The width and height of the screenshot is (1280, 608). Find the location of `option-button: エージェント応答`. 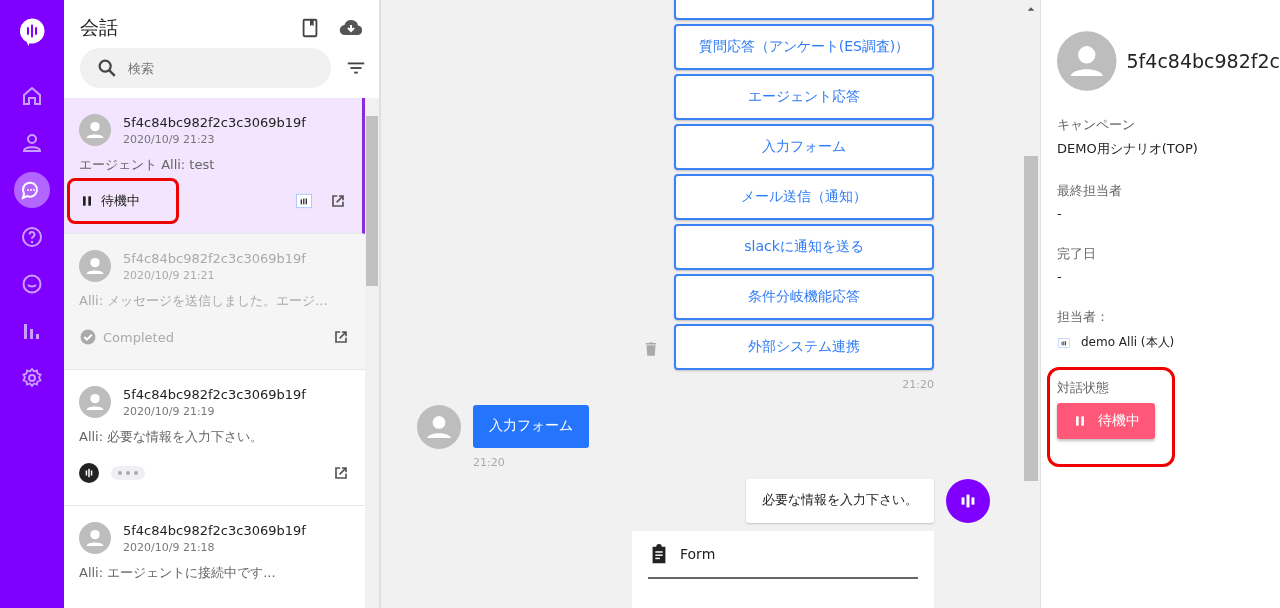

option-button: エージェント応答 is located at coordinates (804, 97).